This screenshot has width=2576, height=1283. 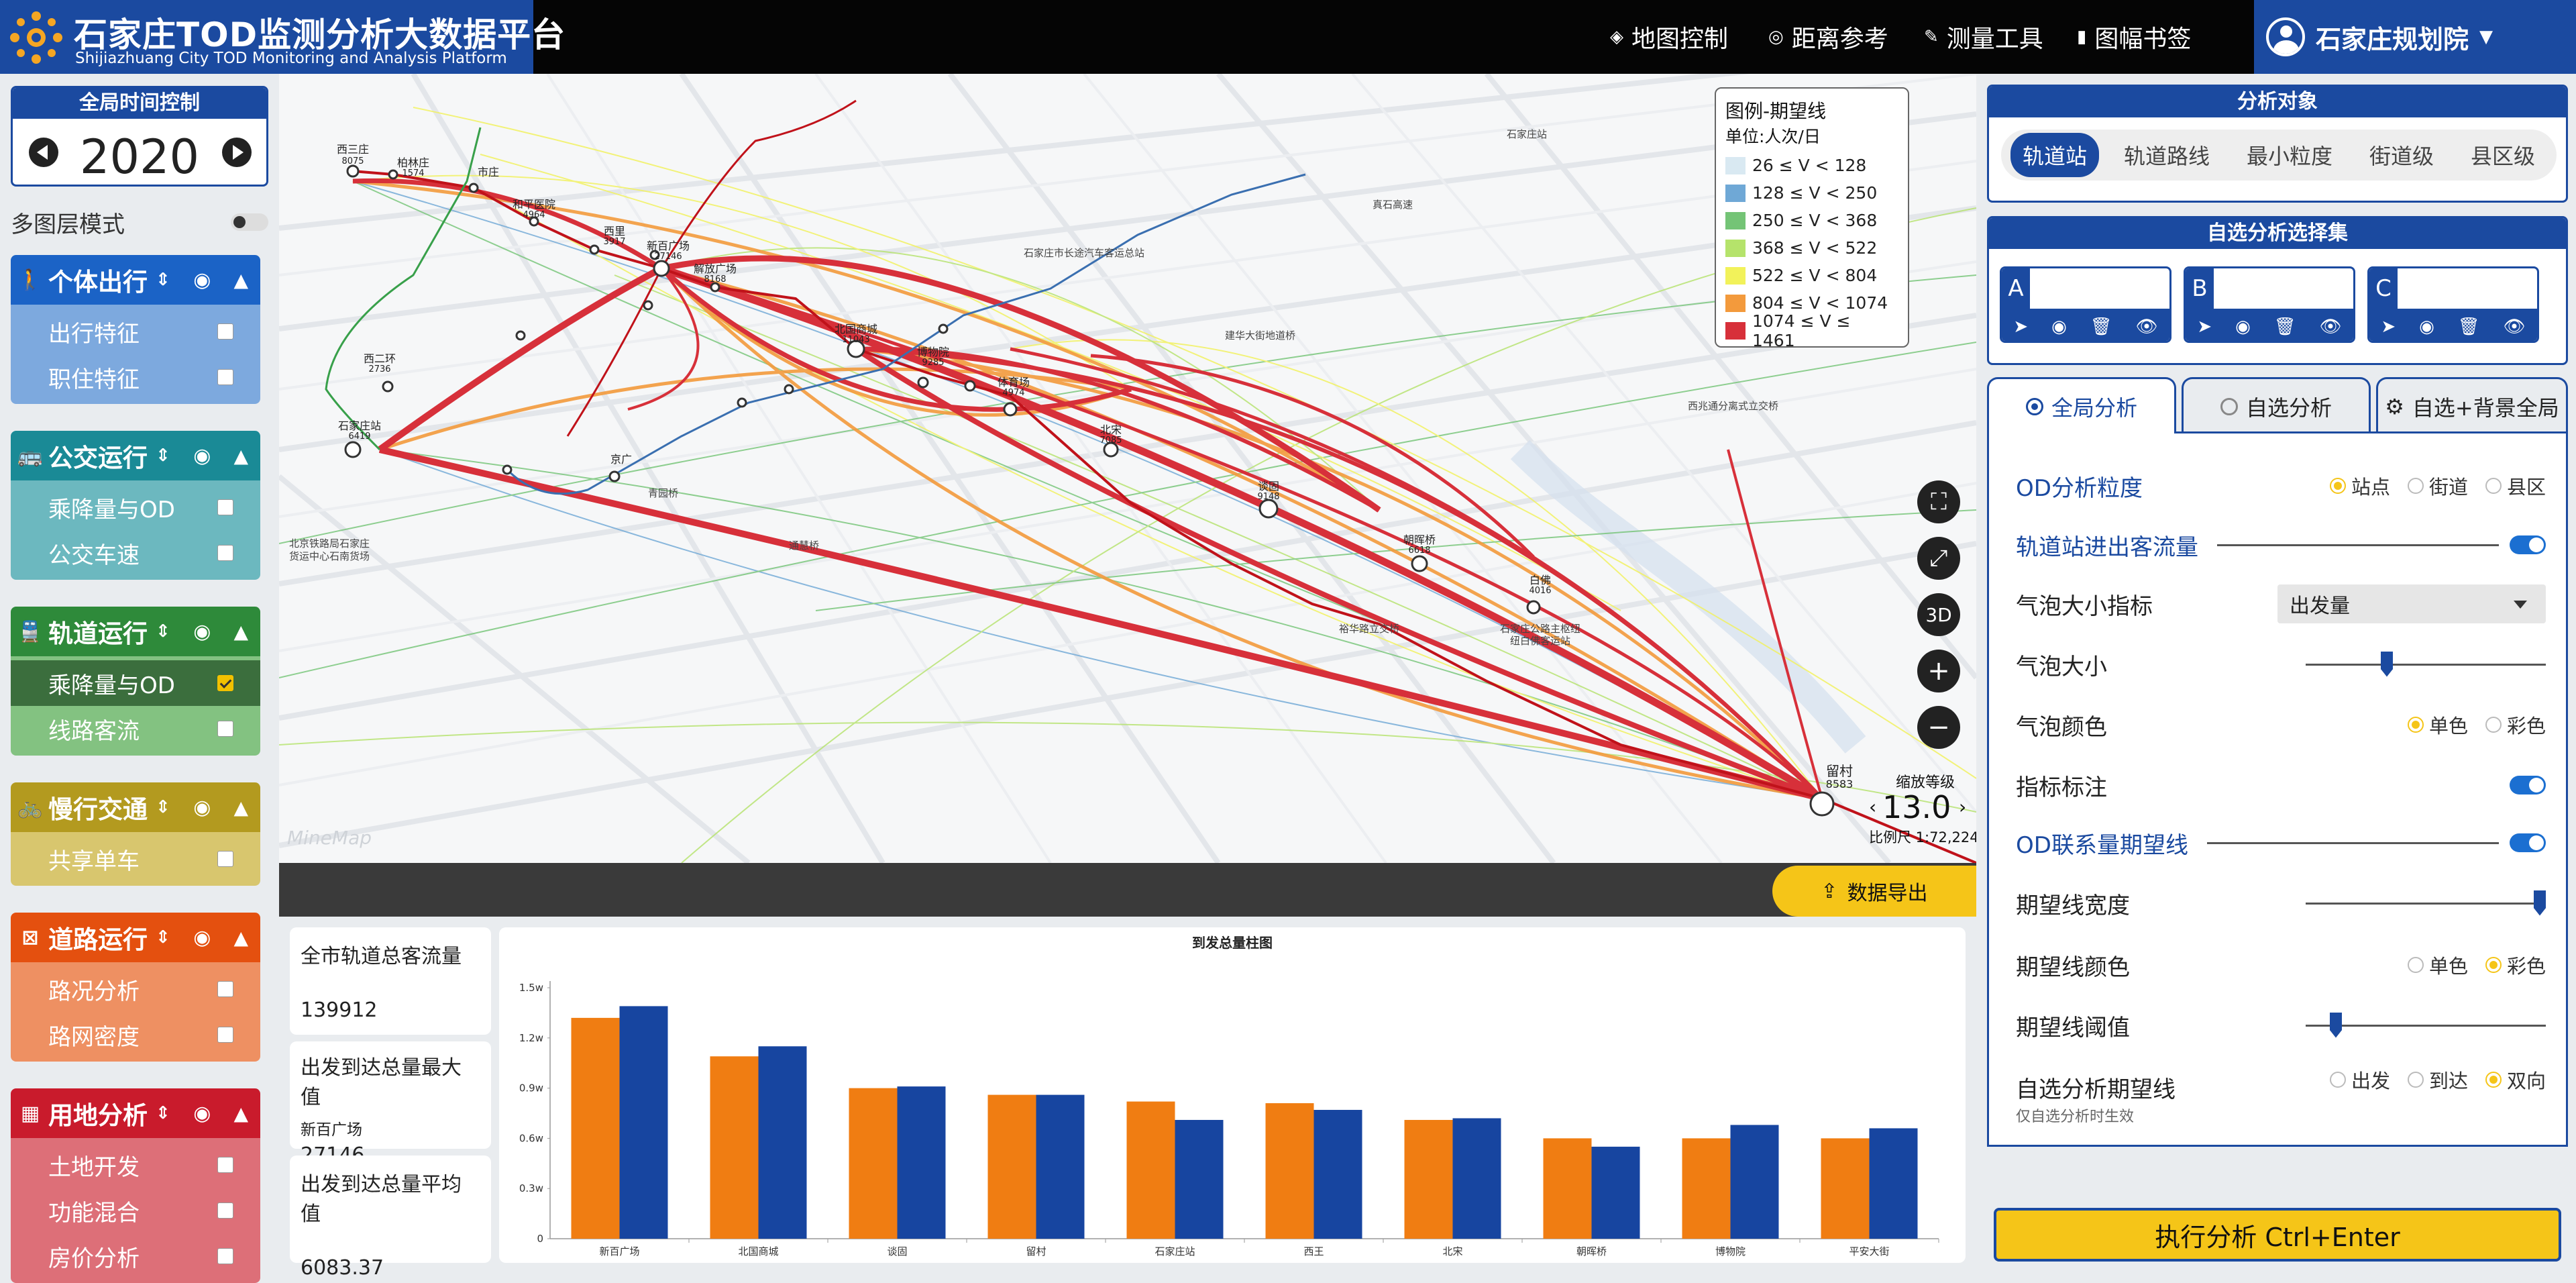 What do you see at coordinates (2528, 842) in the screenshot?
I see `od-lines-toggle` at bounding box center [2528, 842].